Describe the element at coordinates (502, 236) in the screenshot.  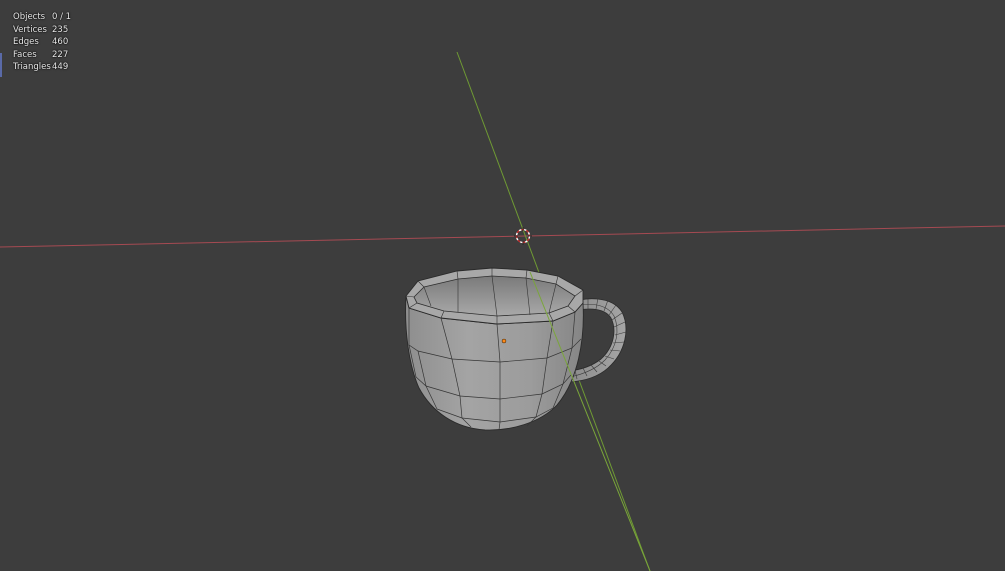
I see `x-axis-line` at that location.